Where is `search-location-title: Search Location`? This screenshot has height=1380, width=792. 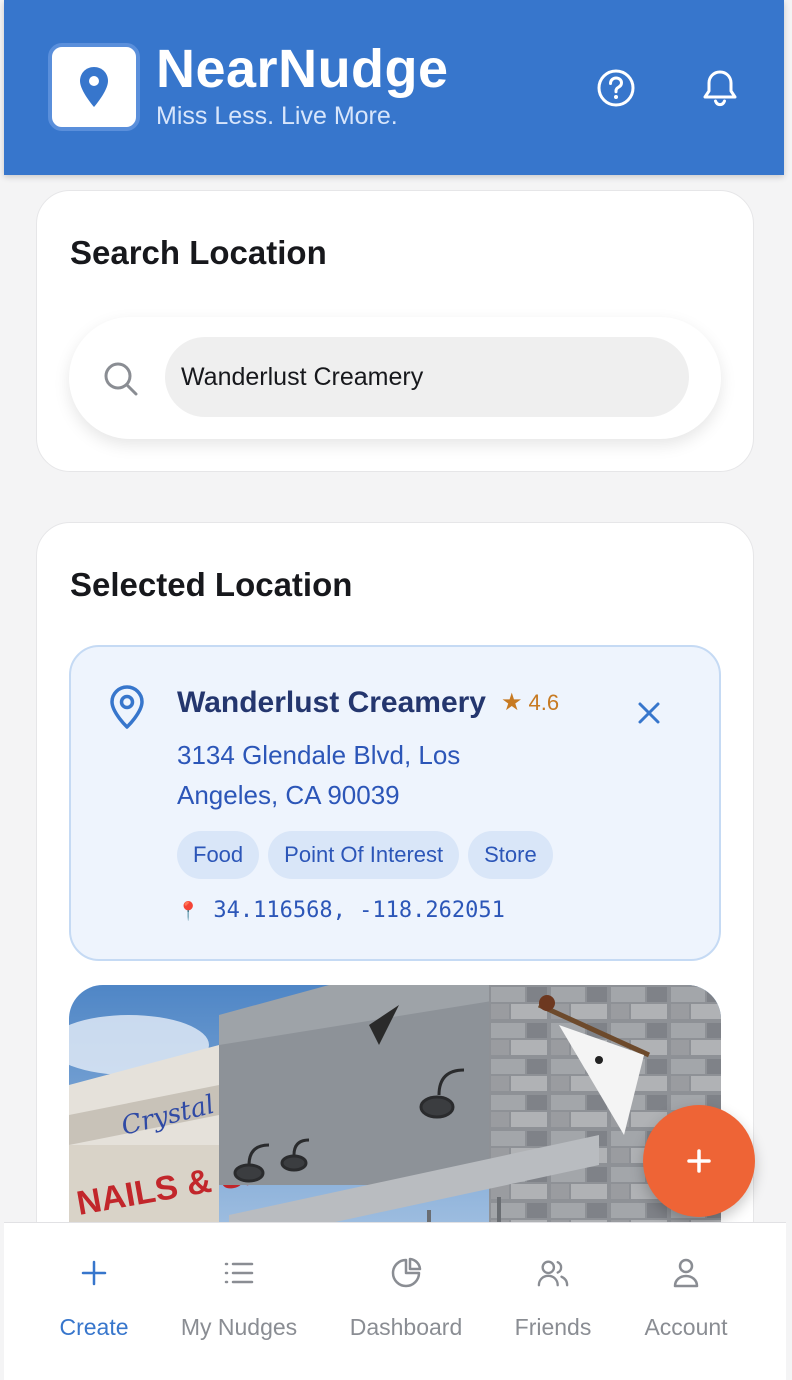 search-location-title: Search Location is located at coordinates (198, 252).